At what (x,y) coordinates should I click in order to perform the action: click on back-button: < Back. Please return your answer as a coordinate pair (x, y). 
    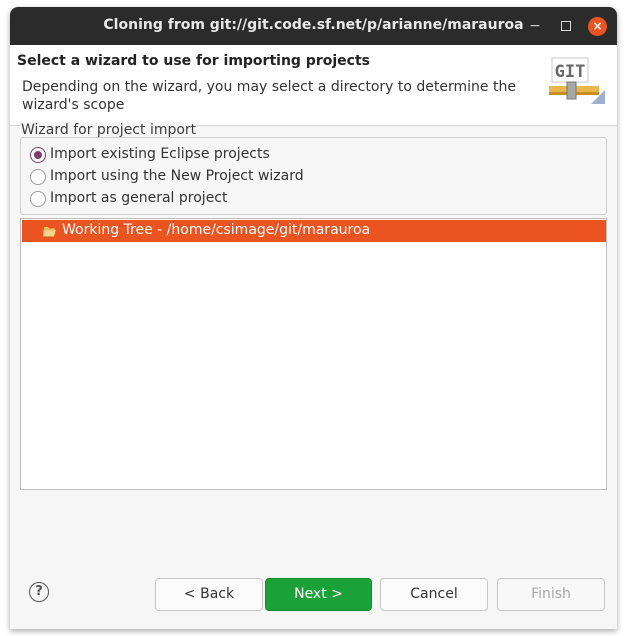
    Looking at the image, I should click on (209, 594).